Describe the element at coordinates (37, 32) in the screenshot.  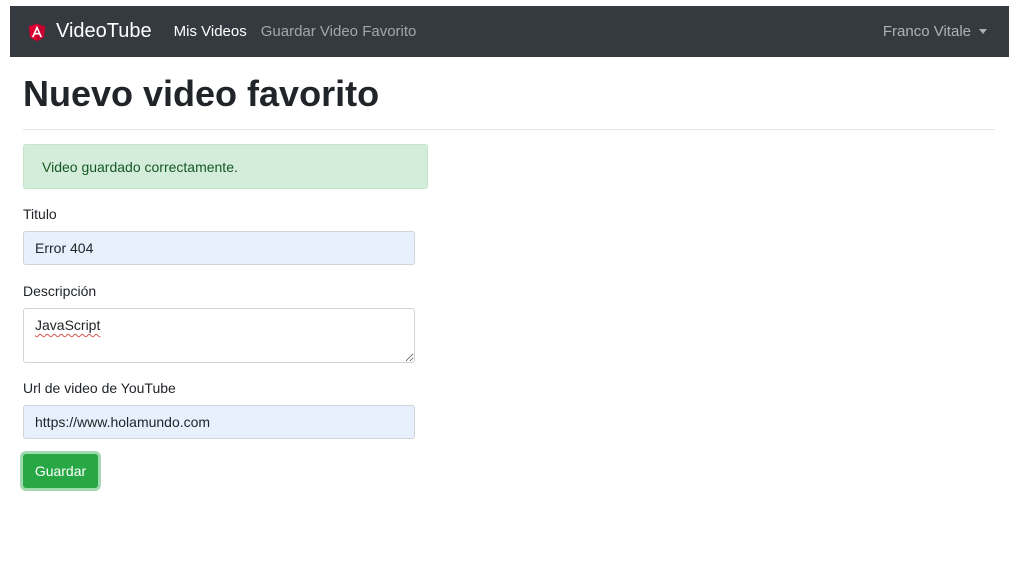
I see `angular-logo-icon` at that location.